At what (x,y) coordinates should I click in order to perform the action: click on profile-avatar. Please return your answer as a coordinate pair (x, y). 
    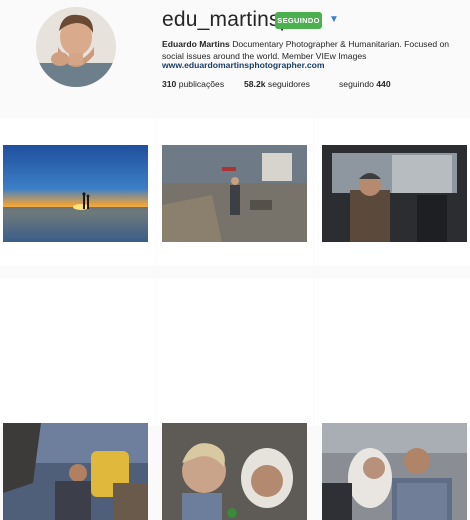
    Looking at the image, I should click on (76, 47).